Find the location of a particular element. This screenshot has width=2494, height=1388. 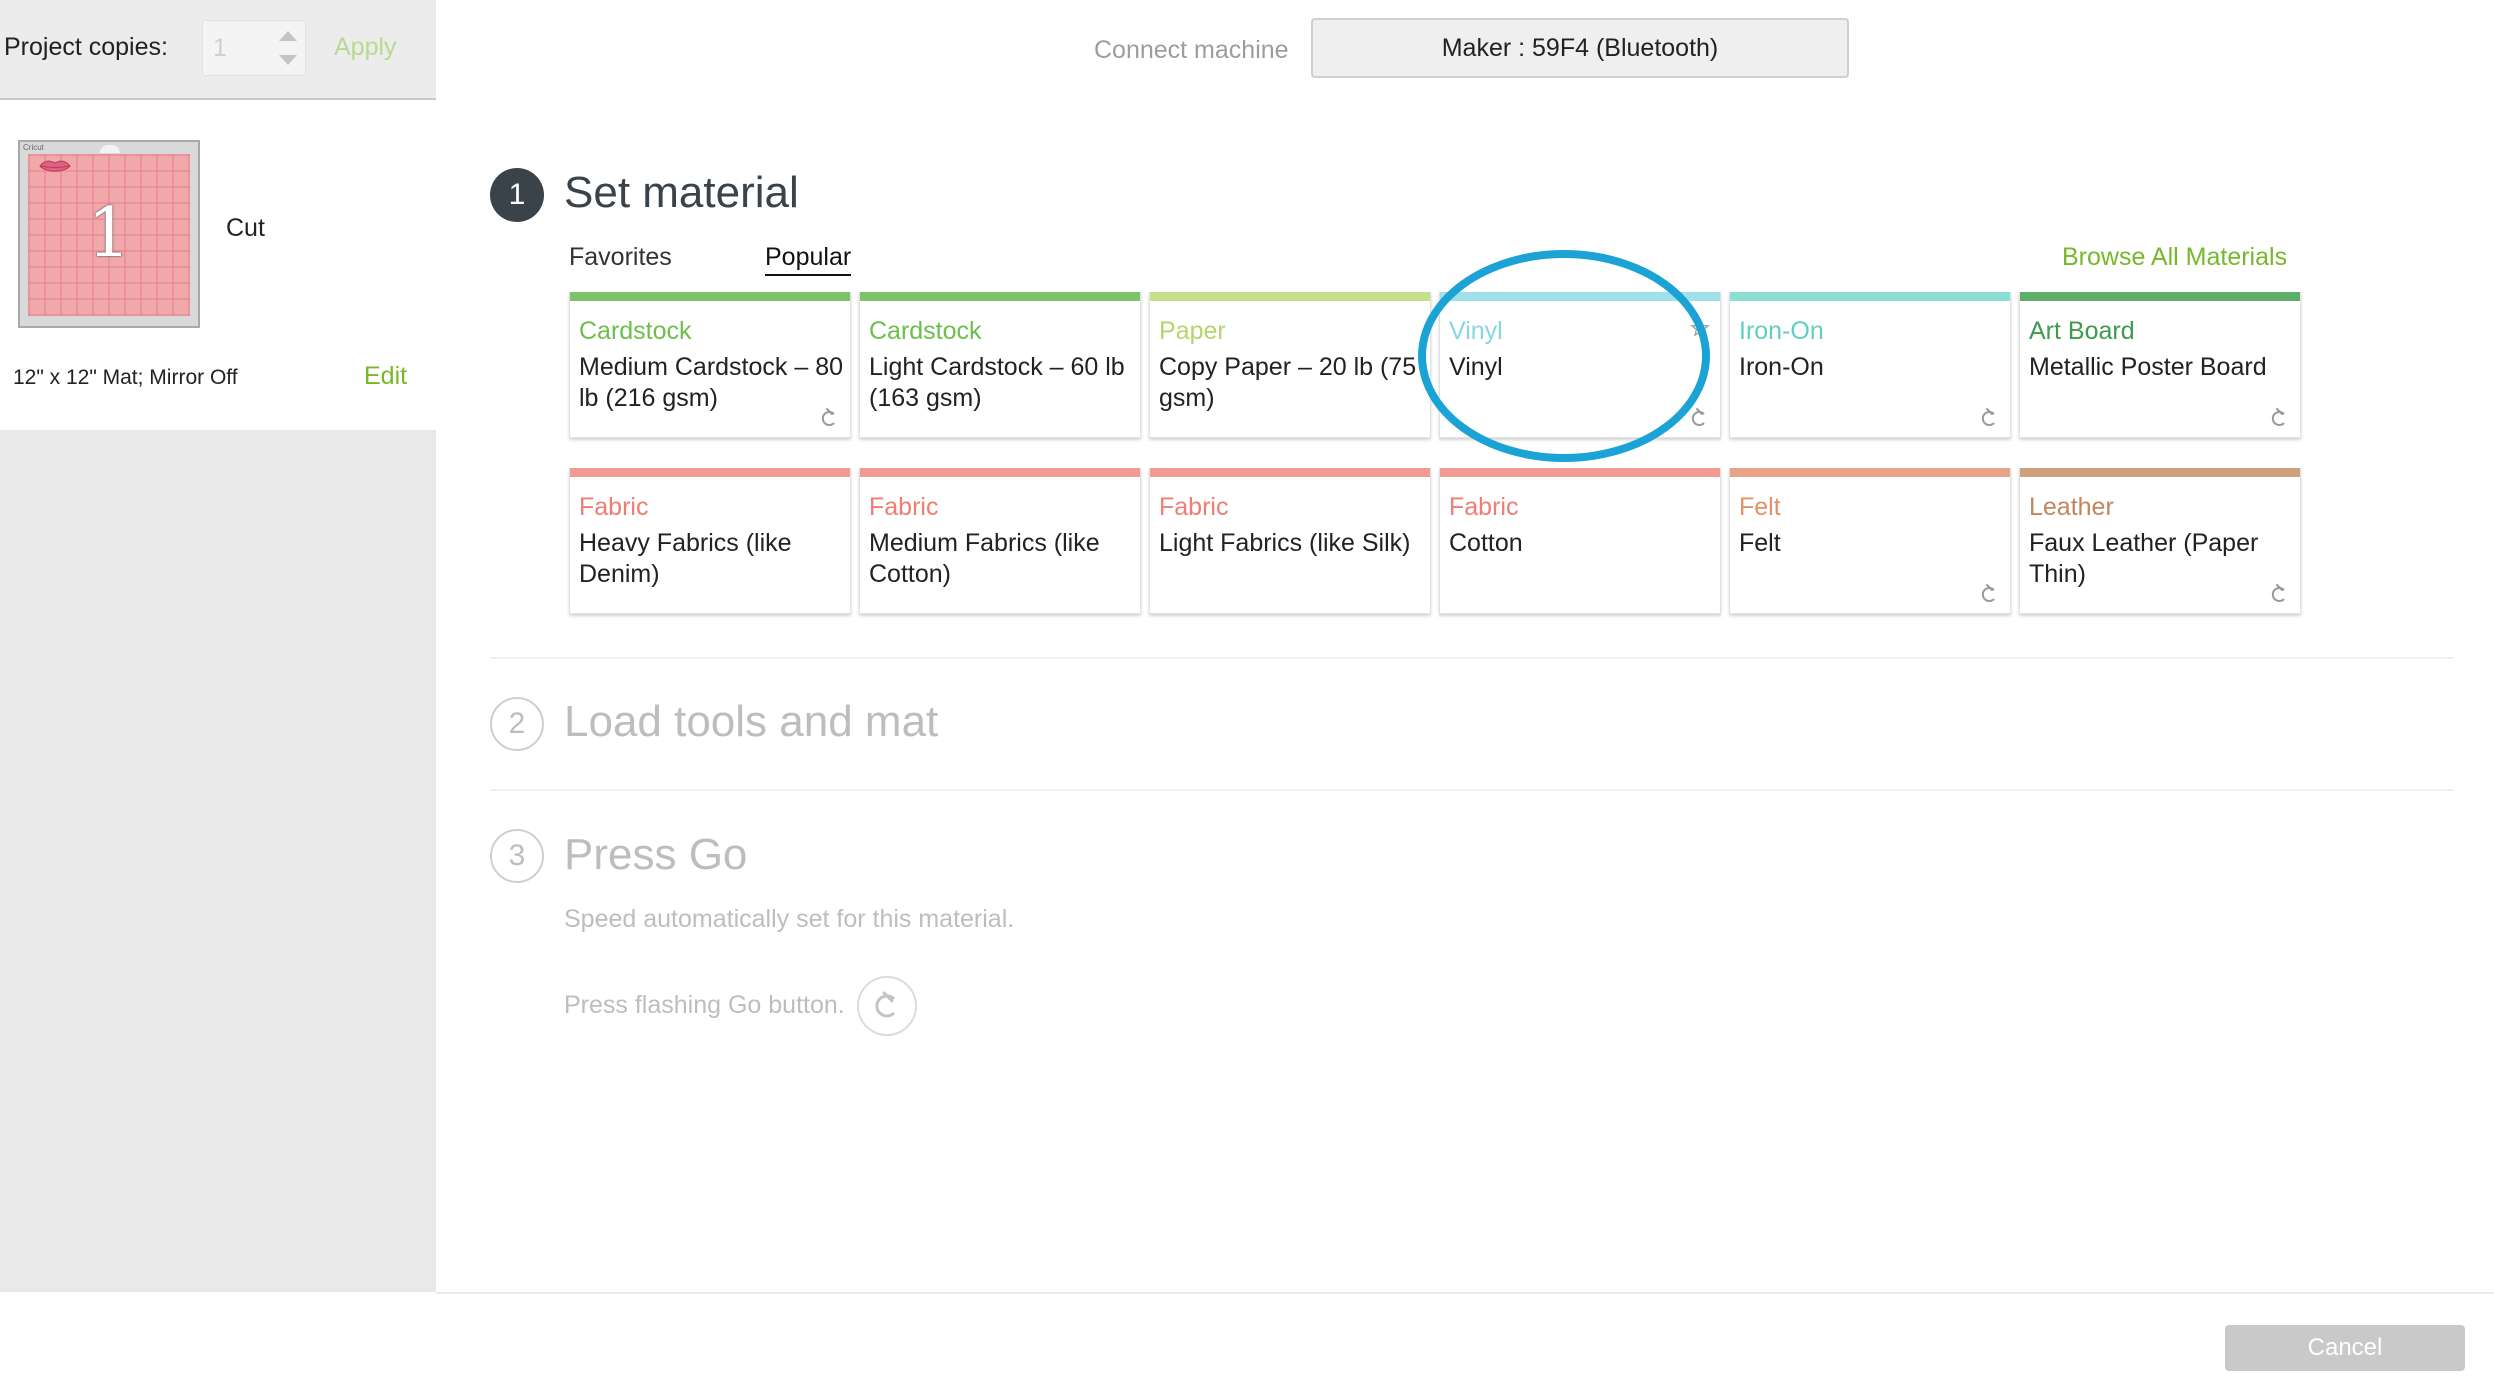

sidebar-footer is located at coordinates (218, 1339).